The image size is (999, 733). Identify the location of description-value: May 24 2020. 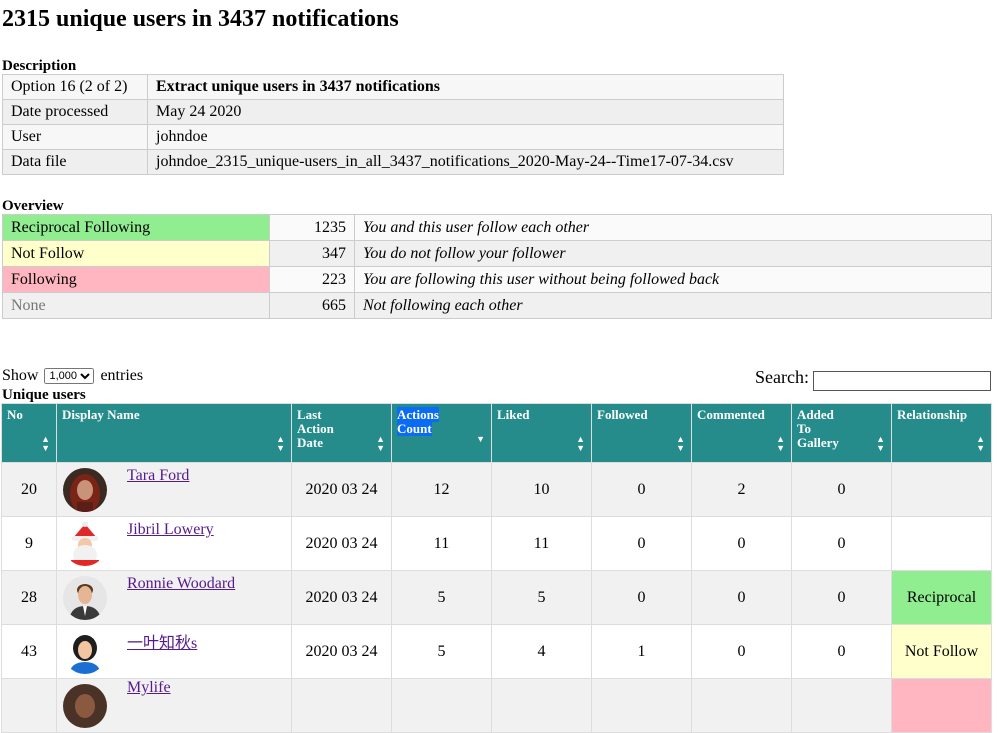
(465, 112).